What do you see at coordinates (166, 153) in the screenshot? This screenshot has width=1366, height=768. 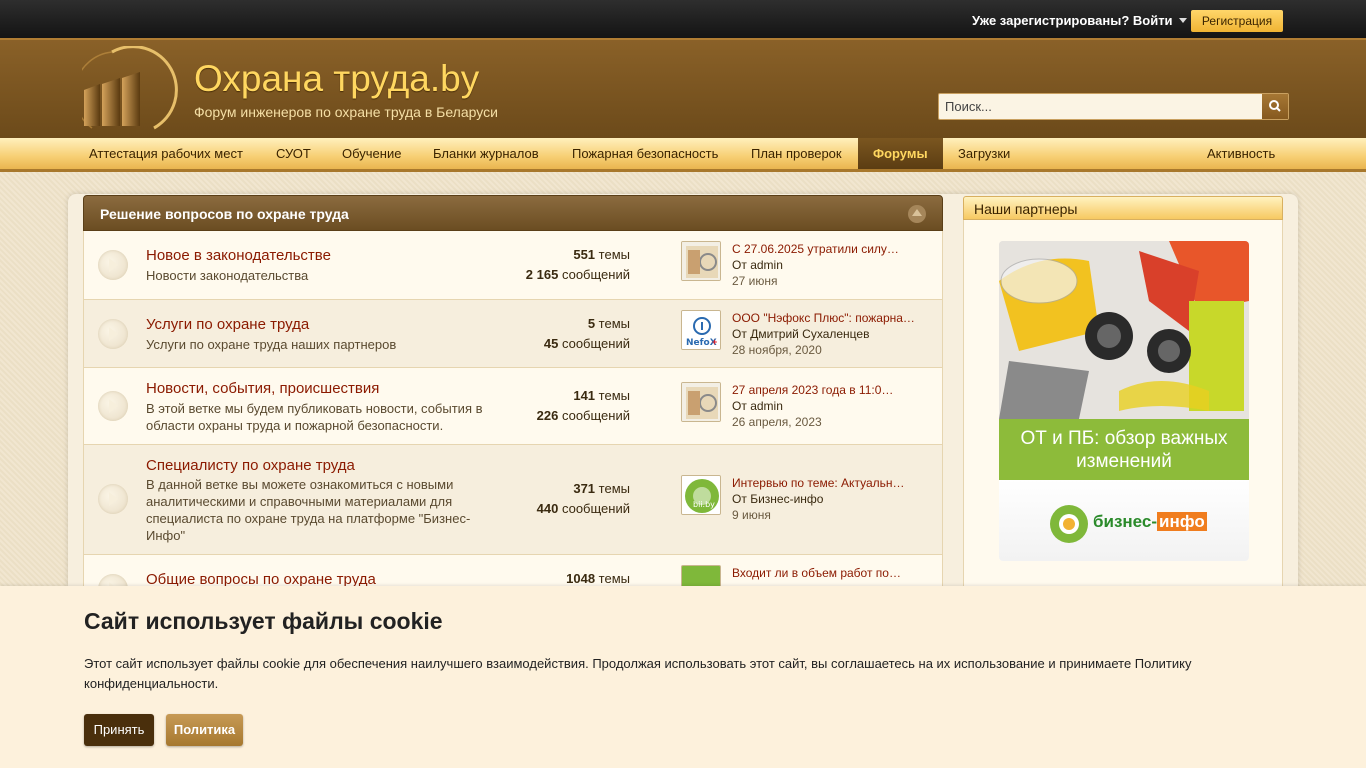 I see `nav-item-attestation: Аттестация рабочих мест` at bounding box center [166, 153].